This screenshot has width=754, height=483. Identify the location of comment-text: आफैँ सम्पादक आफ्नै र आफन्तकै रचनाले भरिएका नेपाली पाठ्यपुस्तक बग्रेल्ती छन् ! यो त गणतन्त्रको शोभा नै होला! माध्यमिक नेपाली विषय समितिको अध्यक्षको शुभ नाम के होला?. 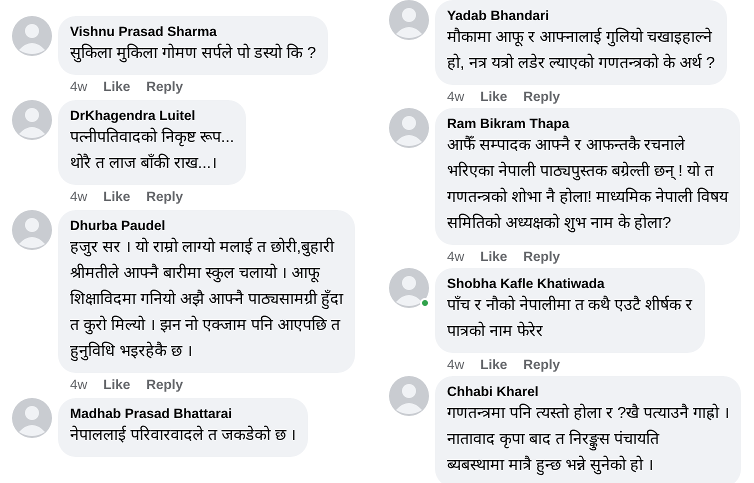
(587, 184).